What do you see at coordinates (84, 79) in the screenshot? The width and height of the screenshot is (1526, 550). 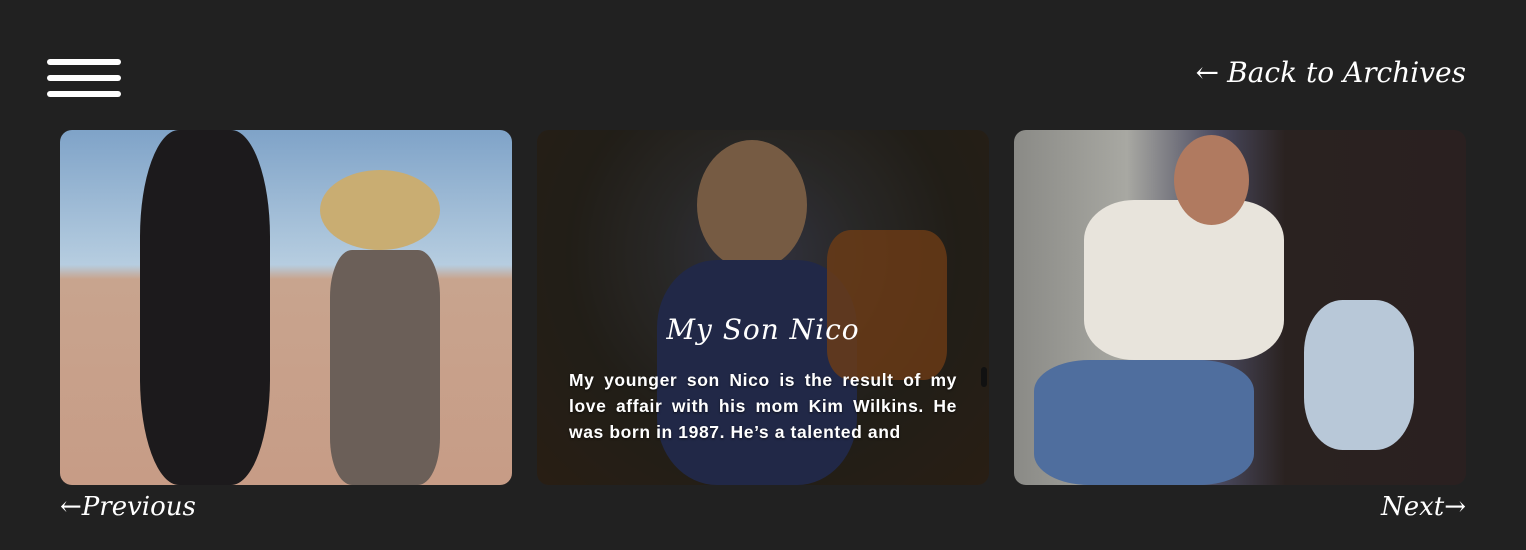 I see `hamburger-menu-icon` at bounding box center [84, 79].